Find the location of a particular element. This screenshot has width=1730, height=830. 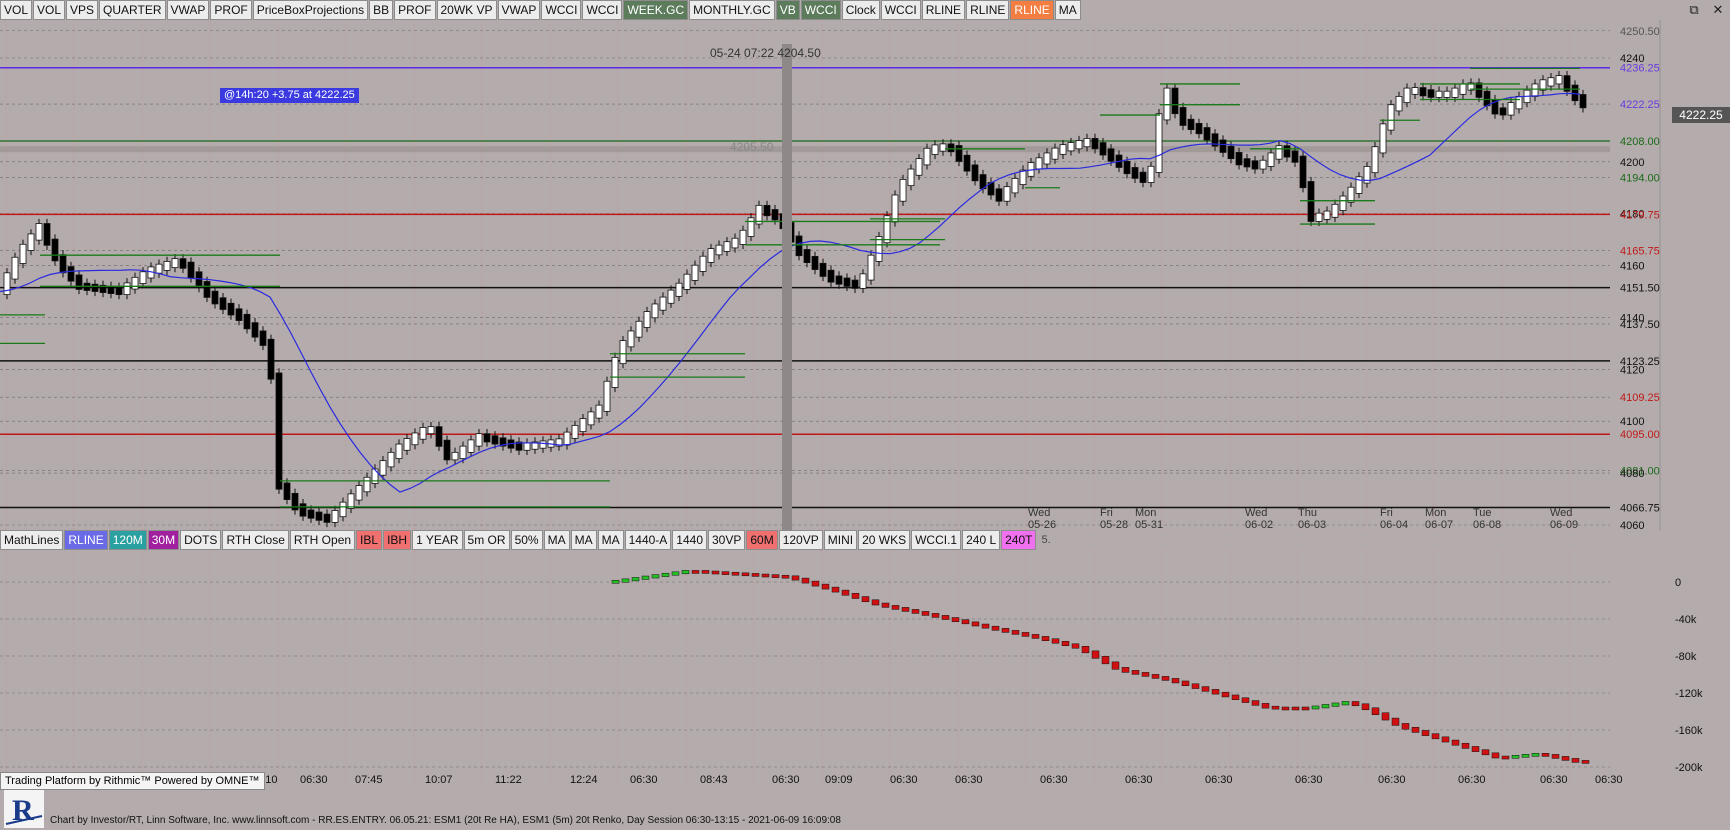

toolbar-button-20wk-vp: 20WK VP is located at coordinates (466, 10).